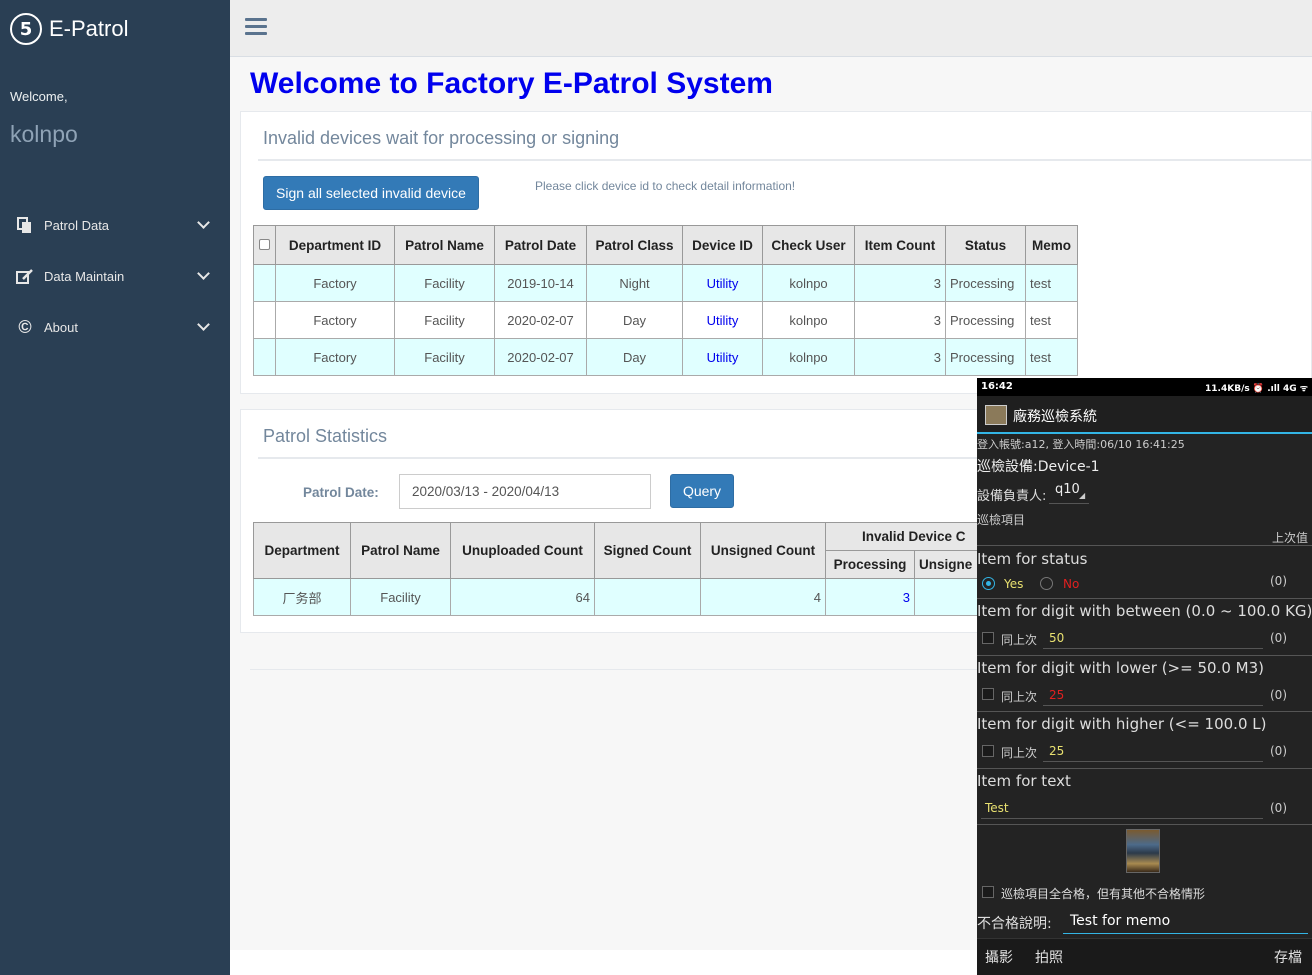 This screenshot has width=1312, height=975. Describe the element at coordinates (900, 245) in the screenshot. I see `col-header: Item Count` at that location.